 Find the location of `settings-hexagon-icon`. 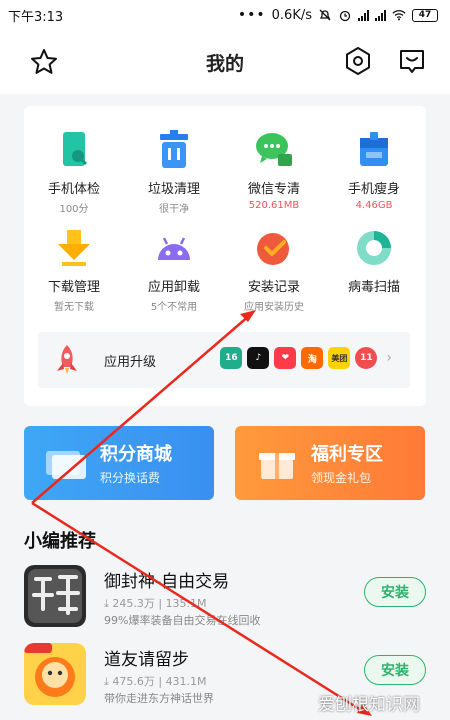

settings-hexagon-icon is located at coordinates (358, 61).